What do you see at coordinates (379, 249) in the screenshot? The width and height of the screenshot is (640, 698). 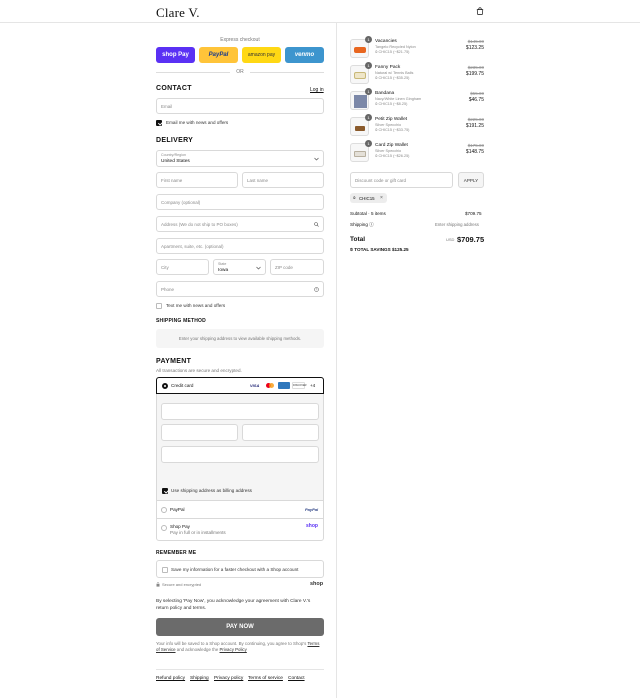 I see `total-savings: ⦸ TOTAL SAVINGS $125.25` at bounding box center [379, 249].